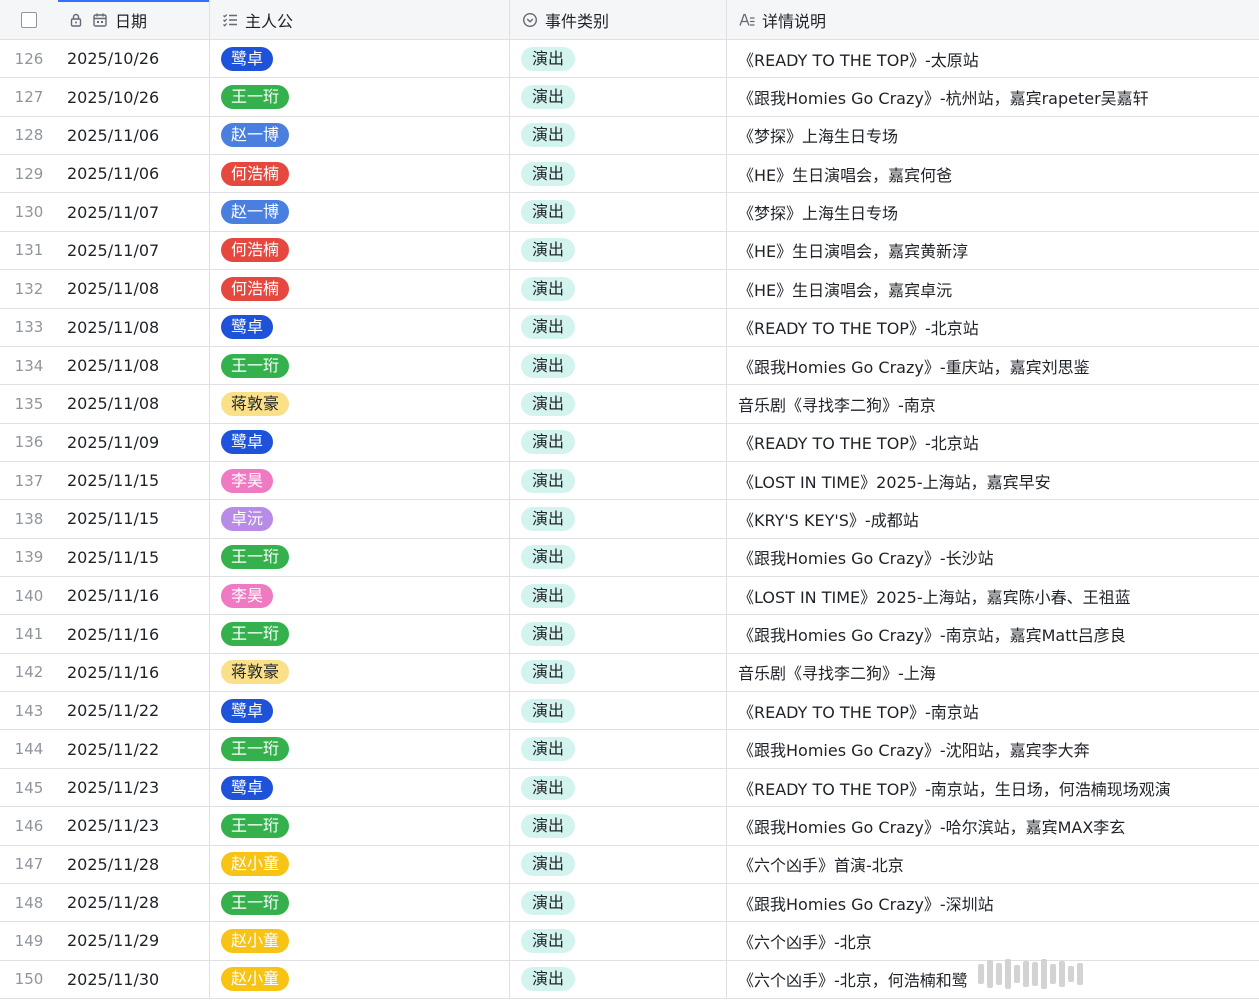  What do you see at coordinates (993, 557) in the screenshot?
I see `description-cell: 《跟我Homies Go Crazy》-长沙站` at bounding box center [993, 557].